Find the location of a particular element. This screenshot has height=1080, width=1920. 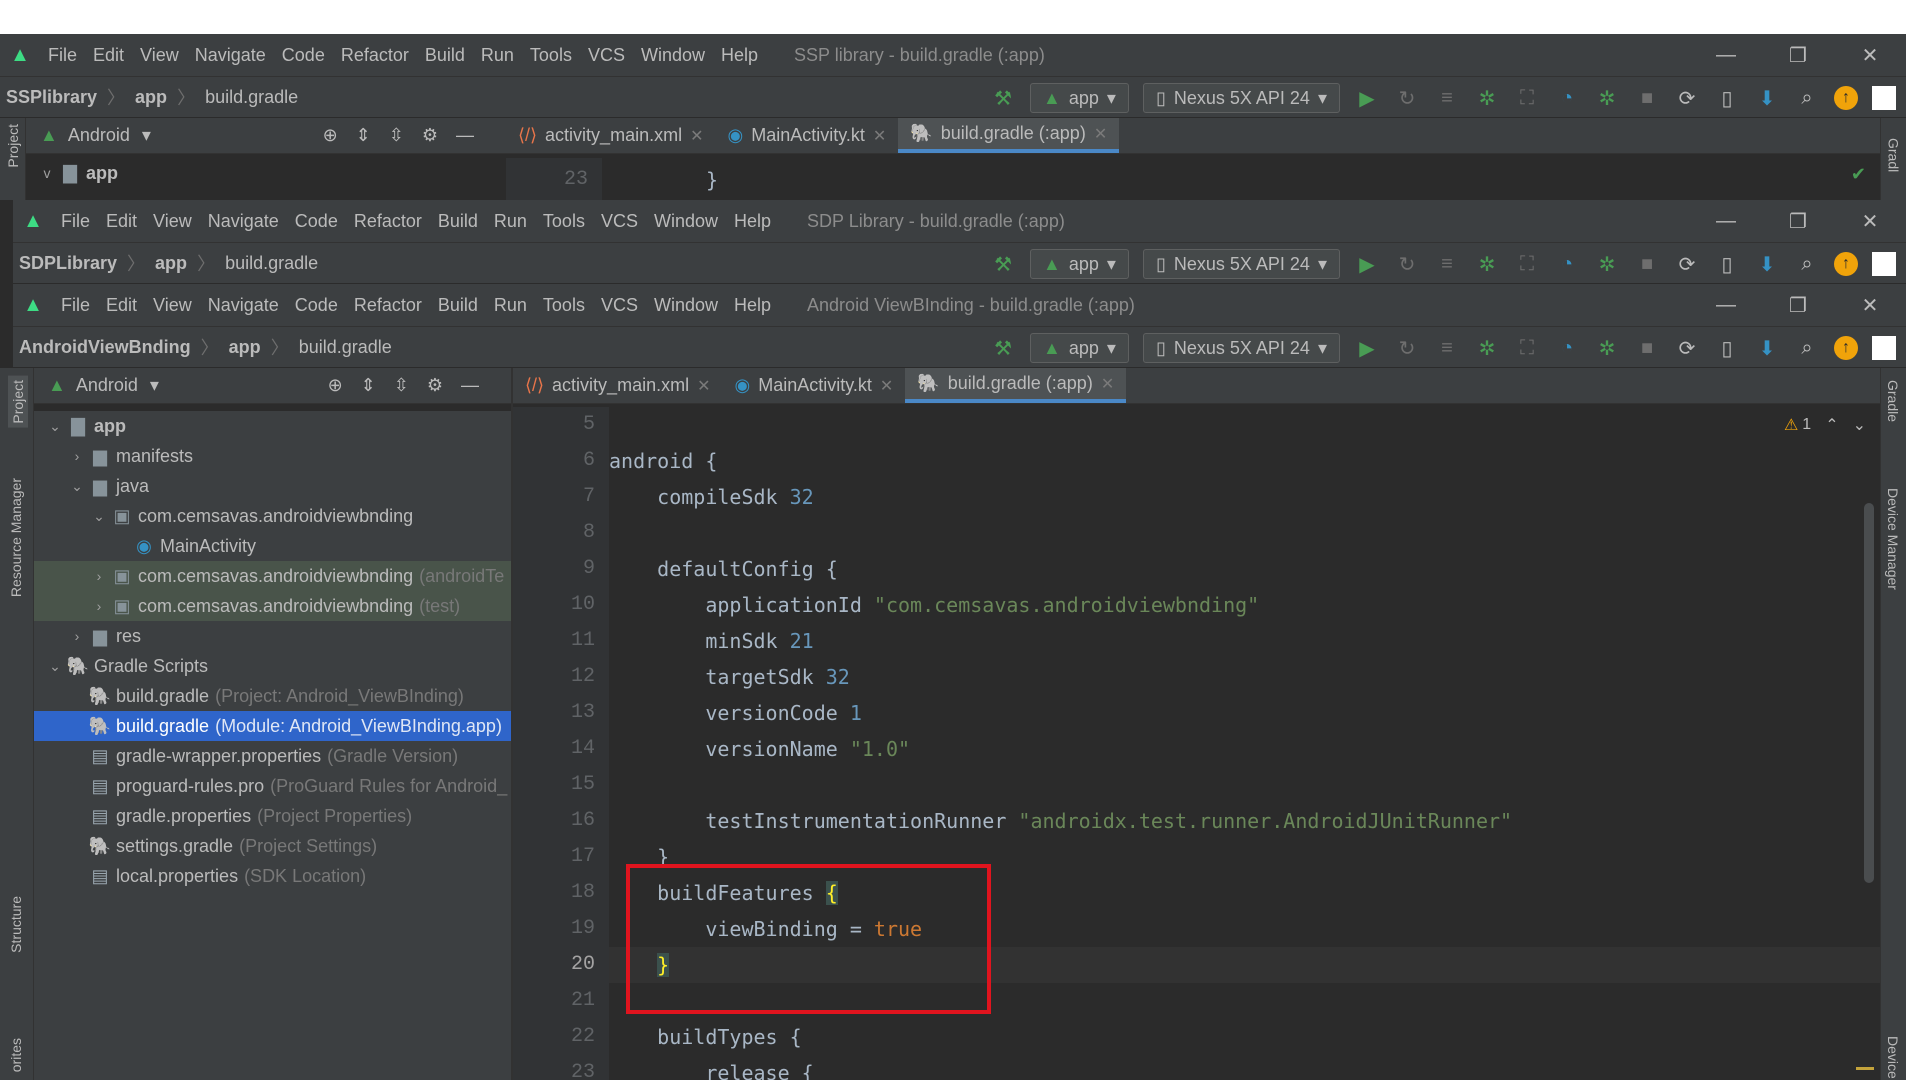

structure-tool-button: Structure is located at coordinates (16, 924).